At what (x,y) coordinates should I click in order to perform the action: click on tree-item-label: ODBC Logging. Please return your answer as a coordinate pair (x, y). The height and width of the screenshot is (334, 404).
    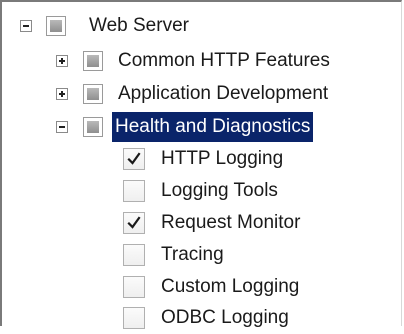
    Looking at the image, I should click on (225, 318).